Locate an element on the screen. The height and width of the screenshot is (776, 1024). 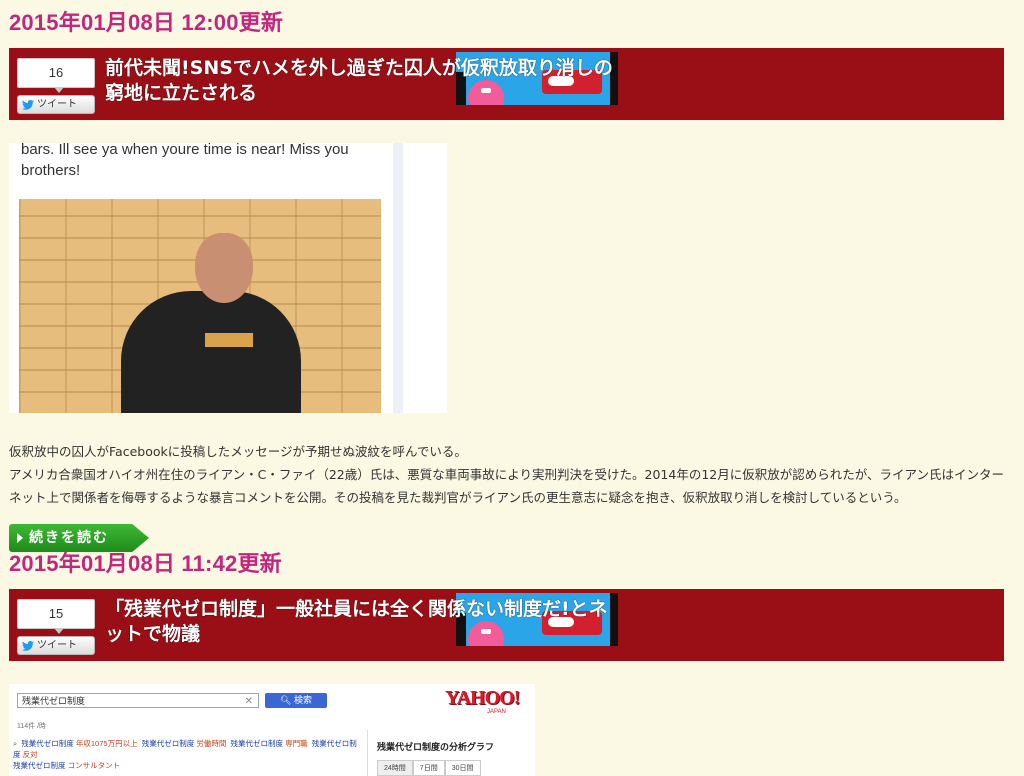
tweet-counter: 16 ツイート is located at coordinates (56, 86).